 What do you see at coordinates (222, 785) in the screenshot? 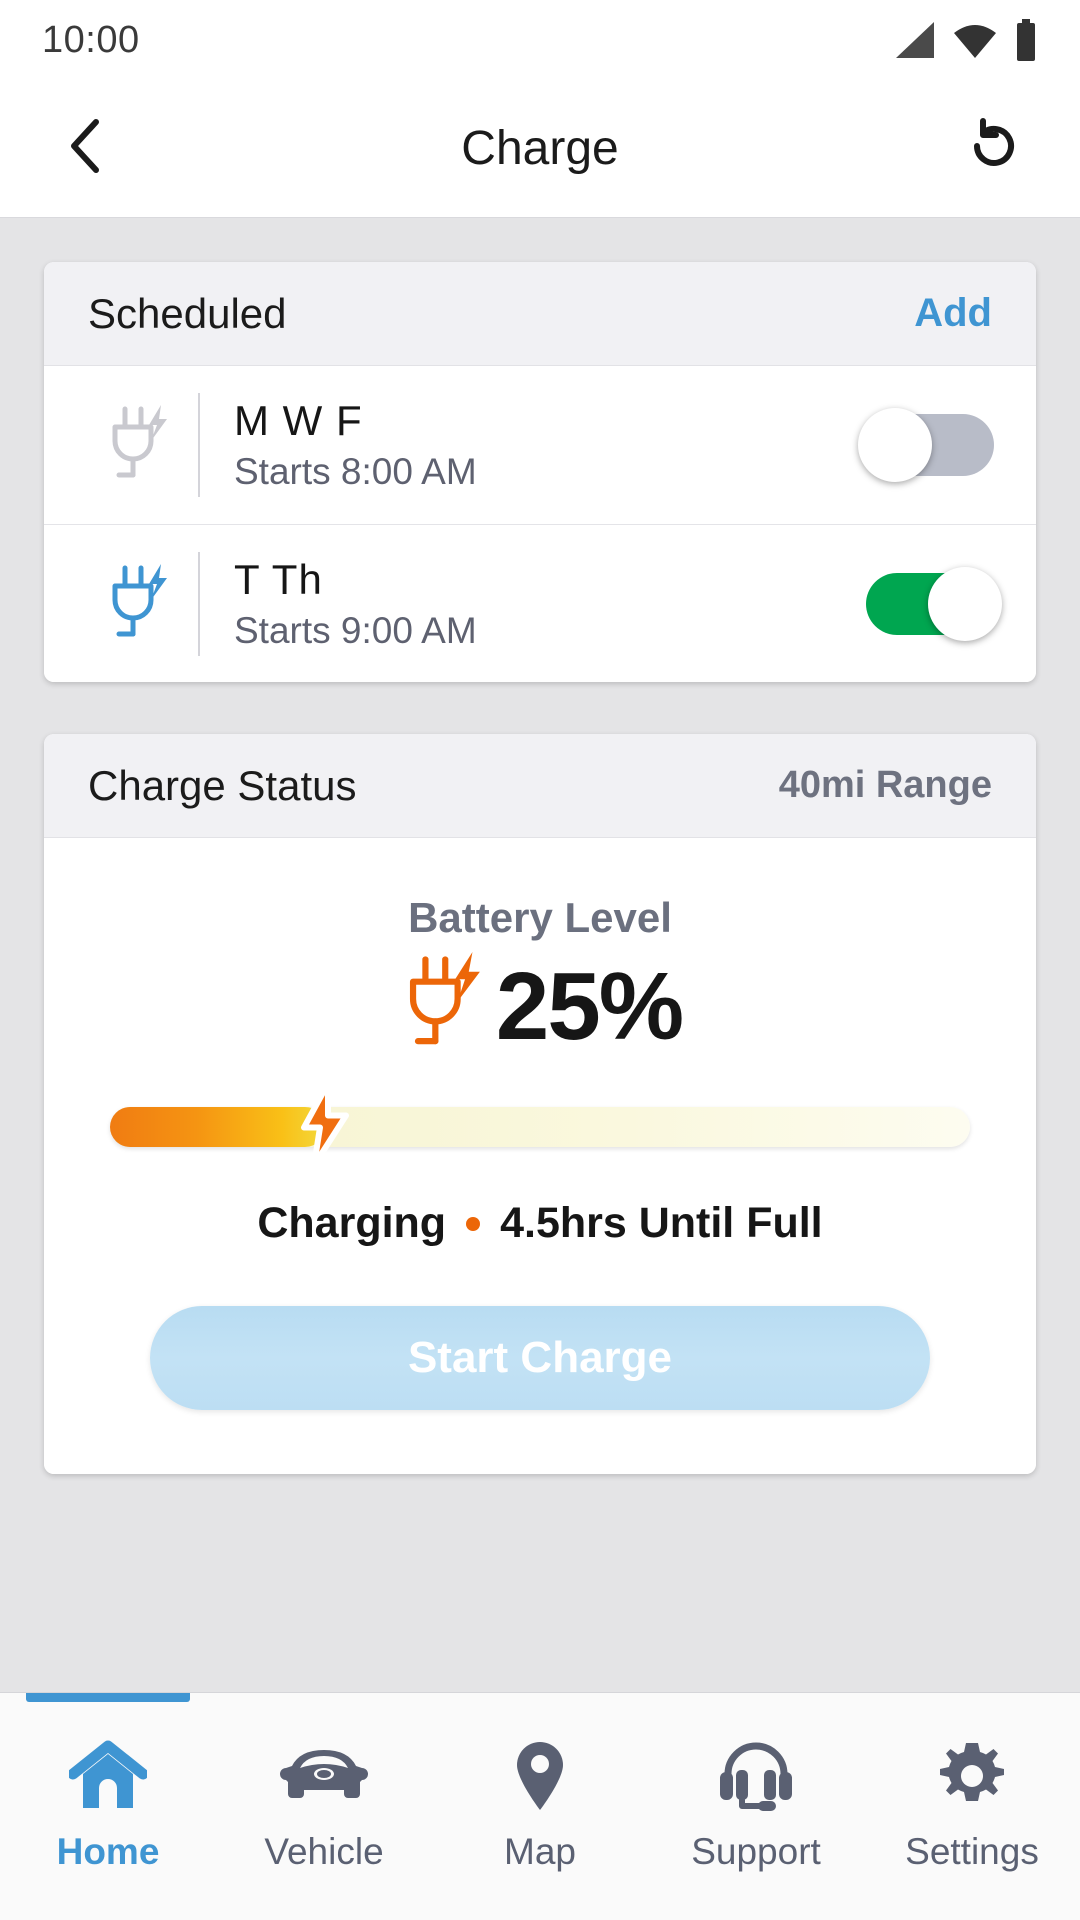
I see `charge-status-title: Charge Status` at bounding box center [222, 785].